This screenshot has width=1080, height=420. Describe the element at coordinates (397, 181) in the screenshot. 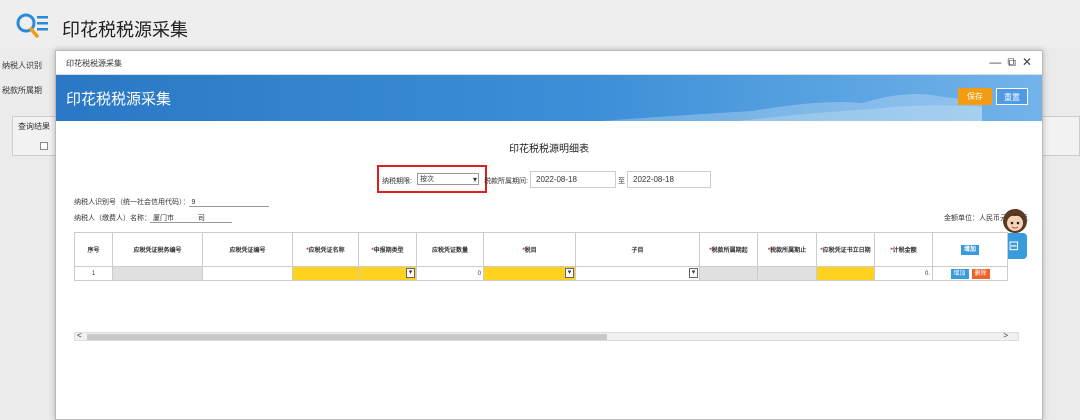

I see `period-label: 纳税期限:` at that location.